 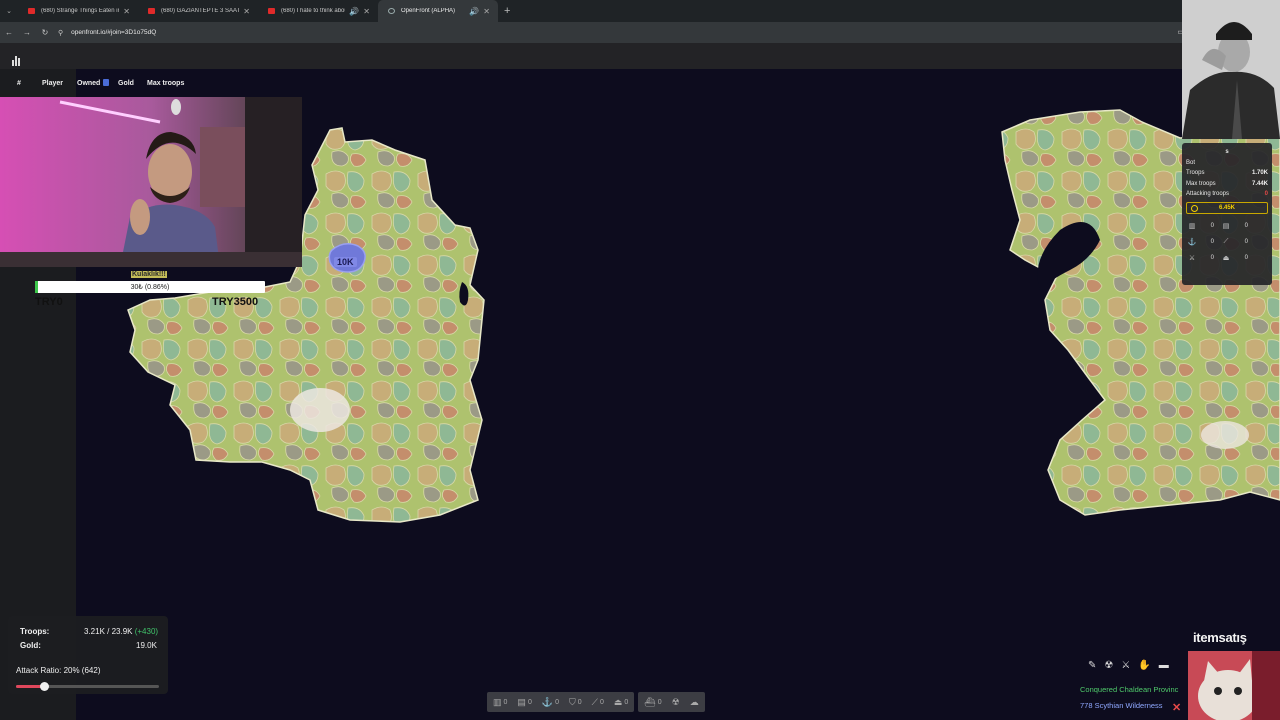 What do you see at coordinates (126, 83) in the screenshot?
I see `col-gold: Gold` at bounding box center [126, 83].